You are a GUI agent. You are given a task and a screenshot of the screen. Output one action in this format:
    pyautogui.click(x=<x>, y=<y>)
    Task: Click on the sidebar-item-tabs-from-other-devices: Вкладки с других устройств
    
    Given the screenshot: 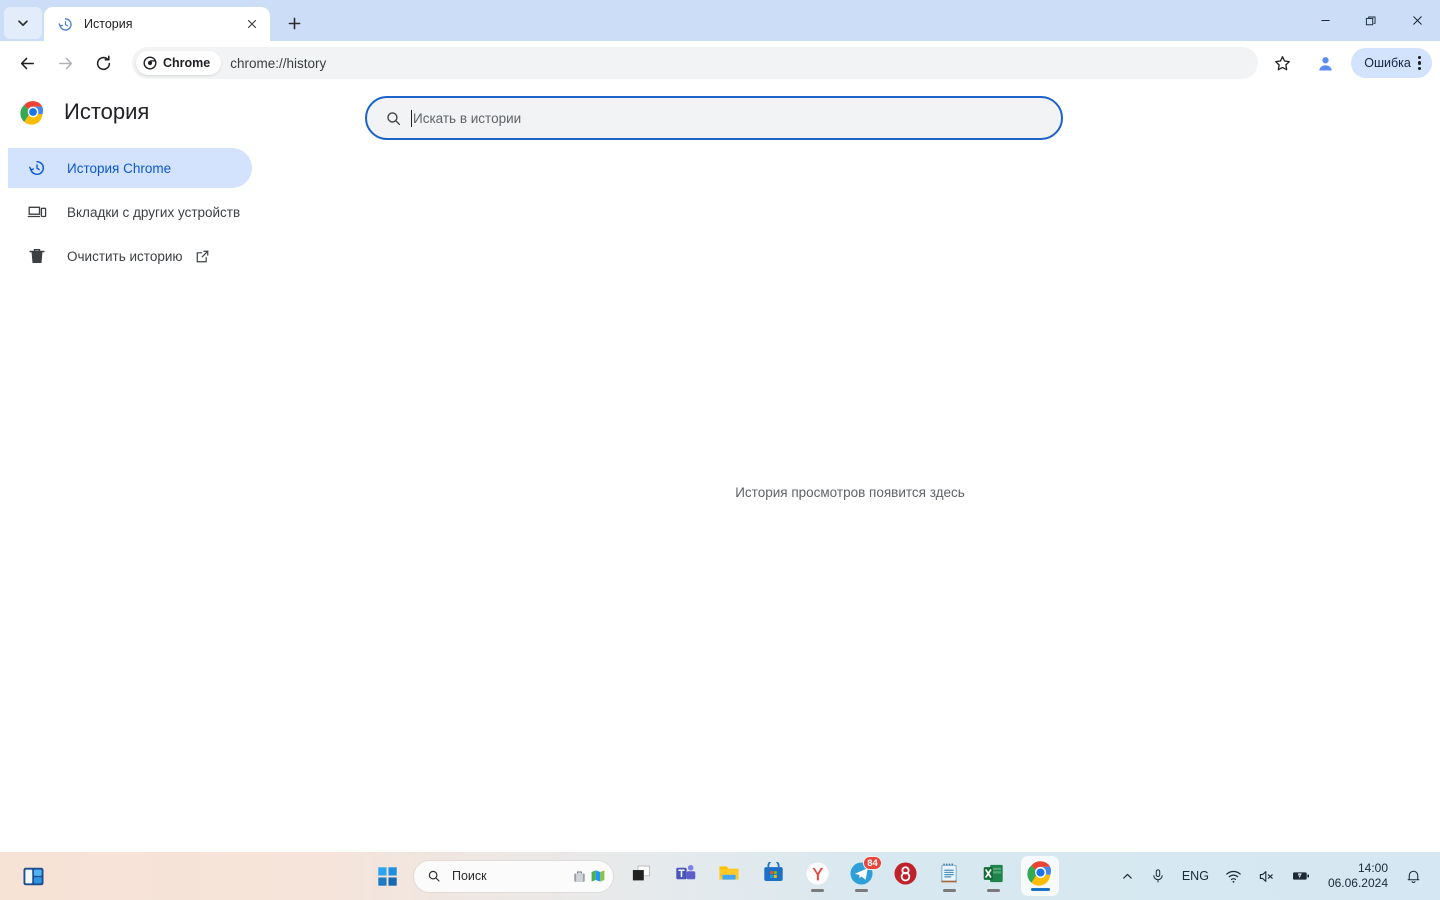 What is the action you would take?
    pyautogui.click(x=130, y=212)
    